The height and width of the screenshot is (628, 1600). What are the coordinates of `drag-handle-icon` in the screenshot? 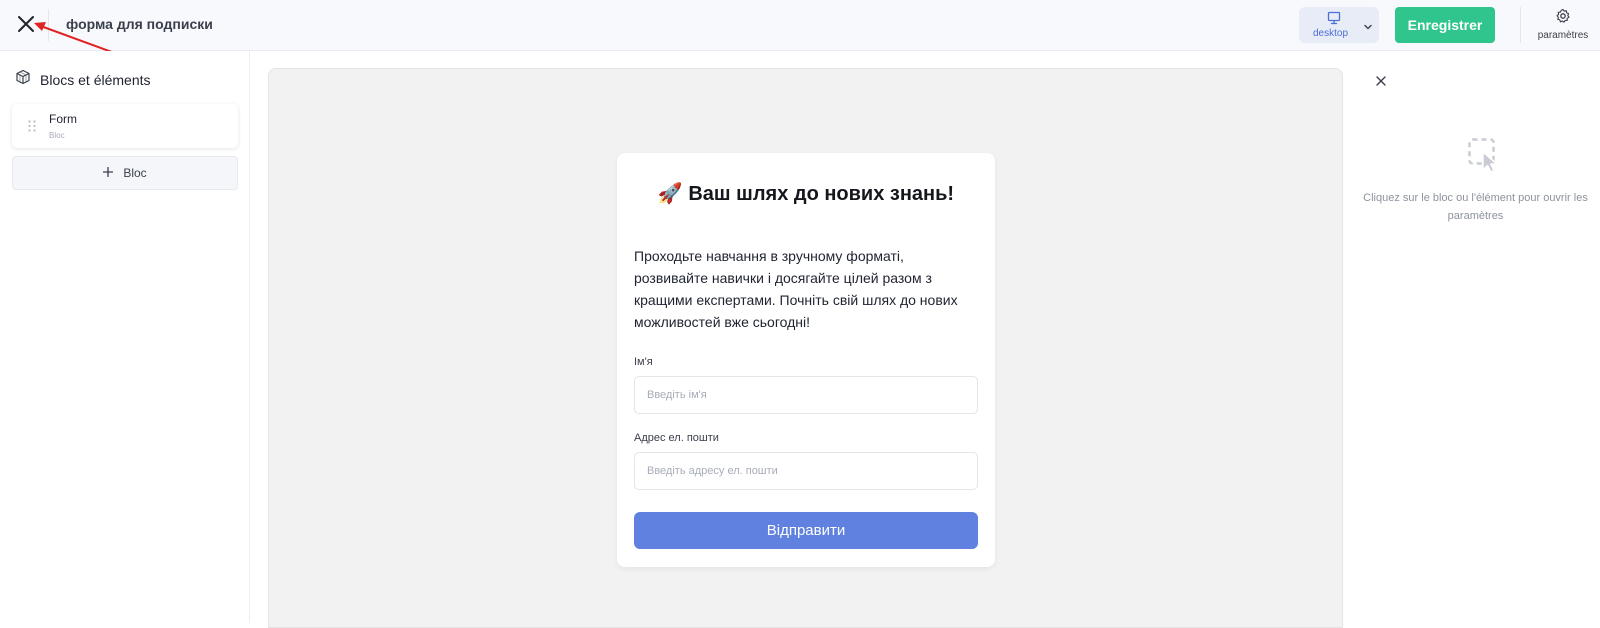 It's located at (32, 128).